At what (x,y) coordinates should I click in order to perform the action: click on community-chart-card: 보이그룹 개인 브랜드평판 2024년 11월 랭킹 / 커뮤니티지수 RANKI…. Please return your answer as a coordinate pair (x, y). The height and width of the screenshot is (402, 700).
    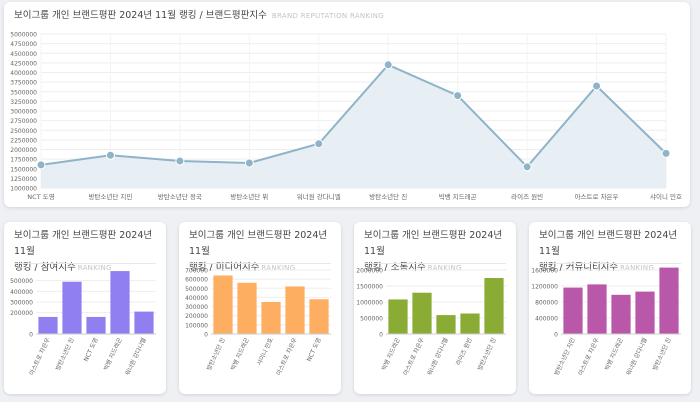
    Looking at the image, I should click on (610, 308).